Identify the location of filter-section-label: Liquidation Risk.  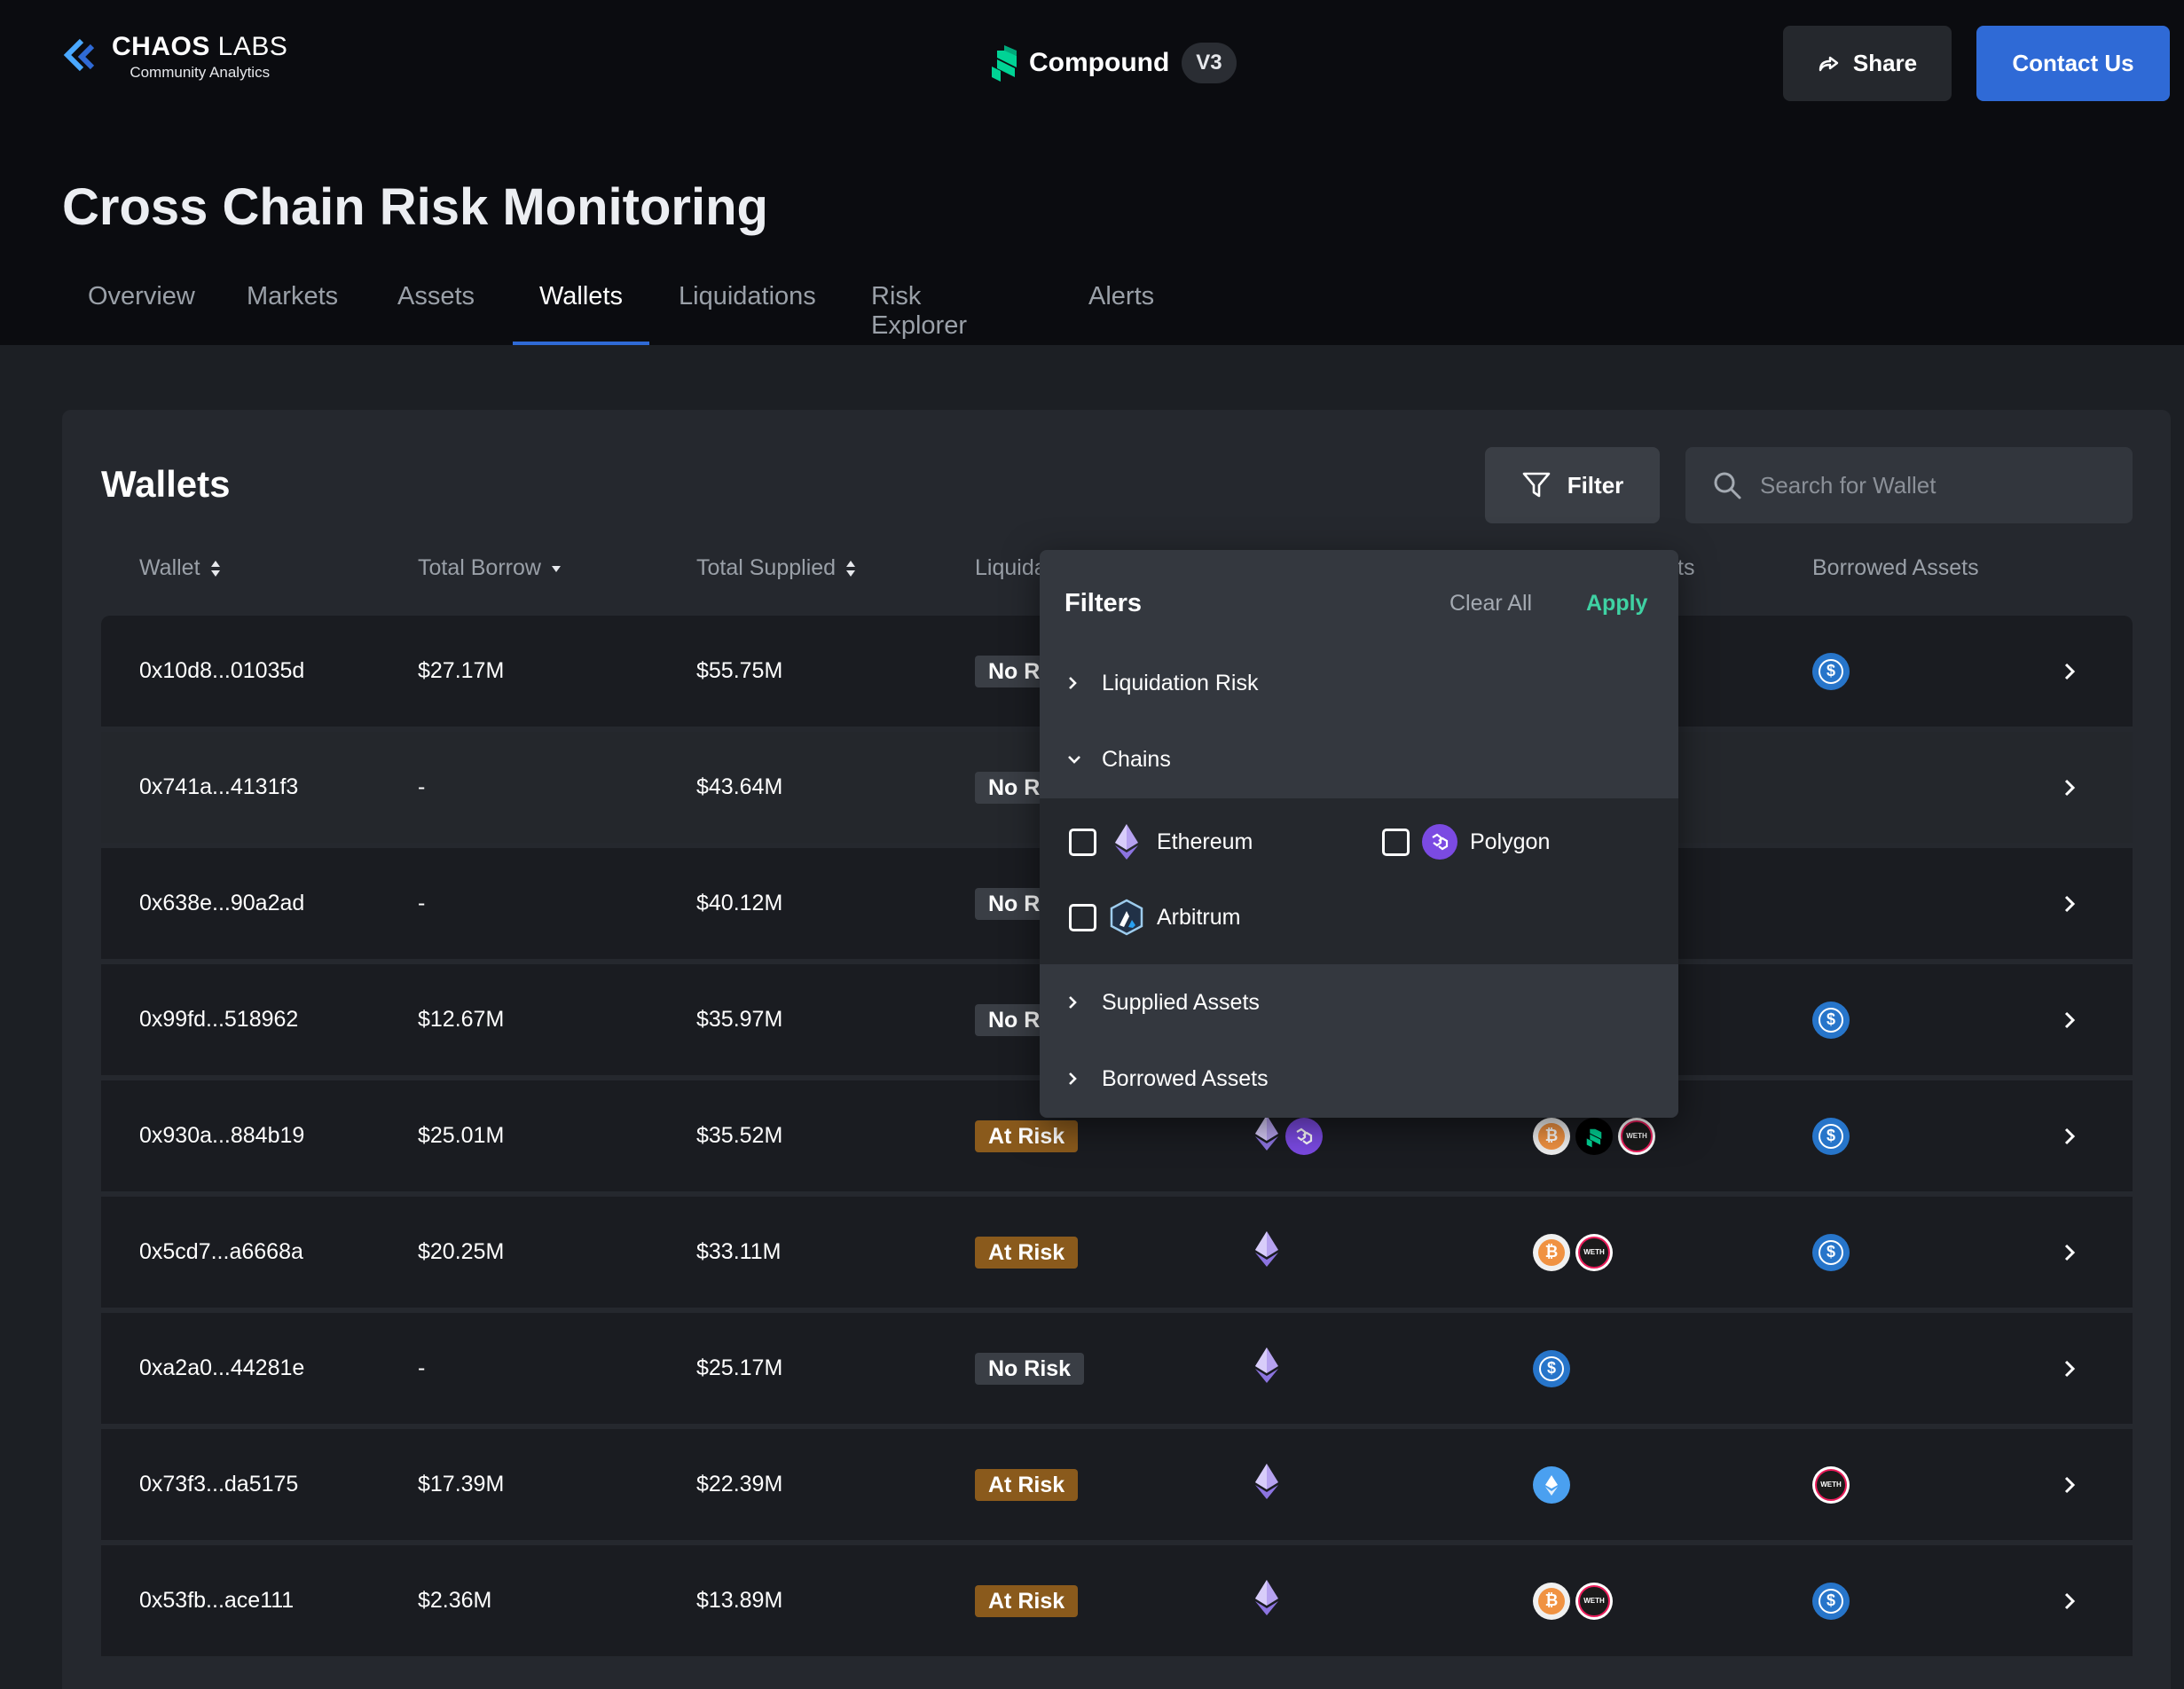
(1180, 682).